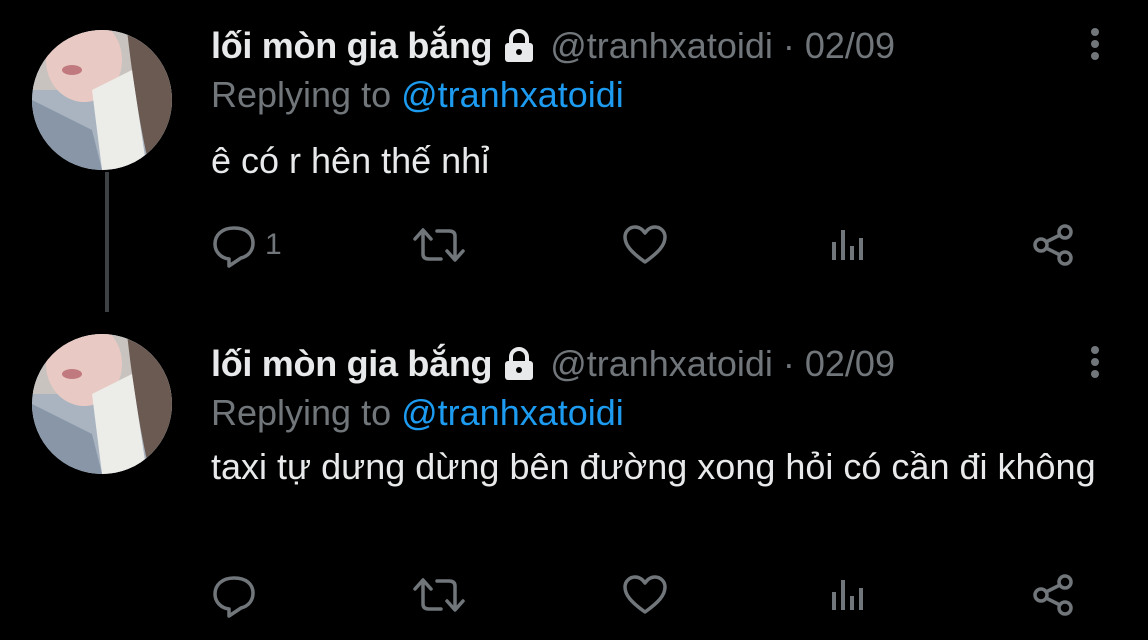 The height and width of the screenshot is (640, 1148). Describe the element at coordinates (350, 160) in the screenshot. I see `tweet-text: ê có r hên thế nhỉ` at that location.